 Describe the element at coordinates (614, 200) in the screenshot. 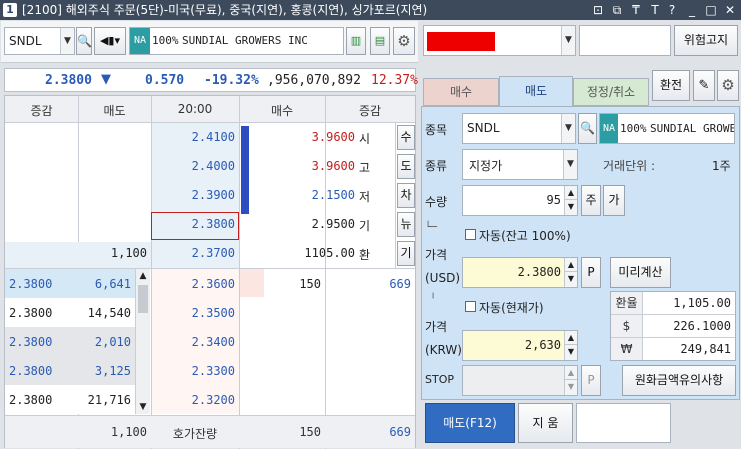

I see `qty-possible-button: 가` at that location.